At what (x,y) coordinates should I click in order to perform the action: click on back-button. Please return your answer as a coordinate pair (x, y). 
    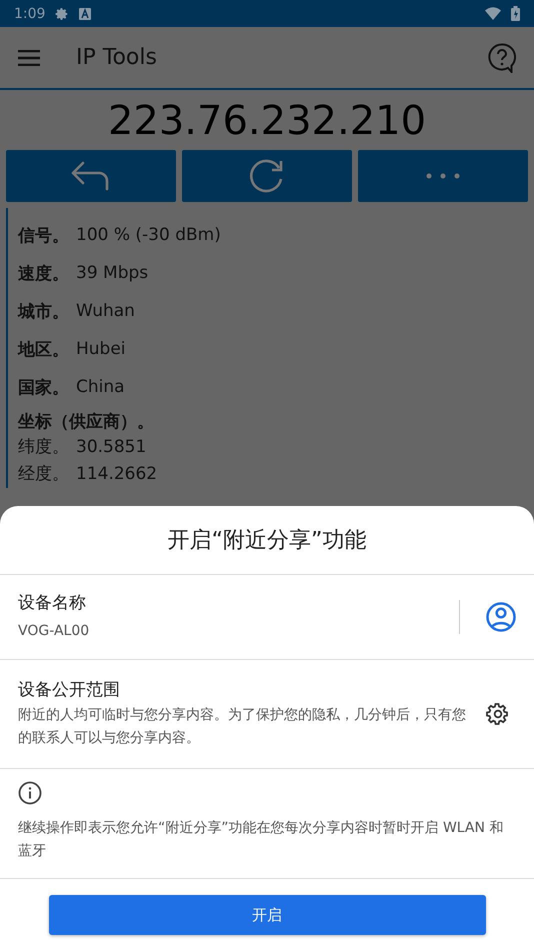
    Looking at the image, I should click on (91, 176).